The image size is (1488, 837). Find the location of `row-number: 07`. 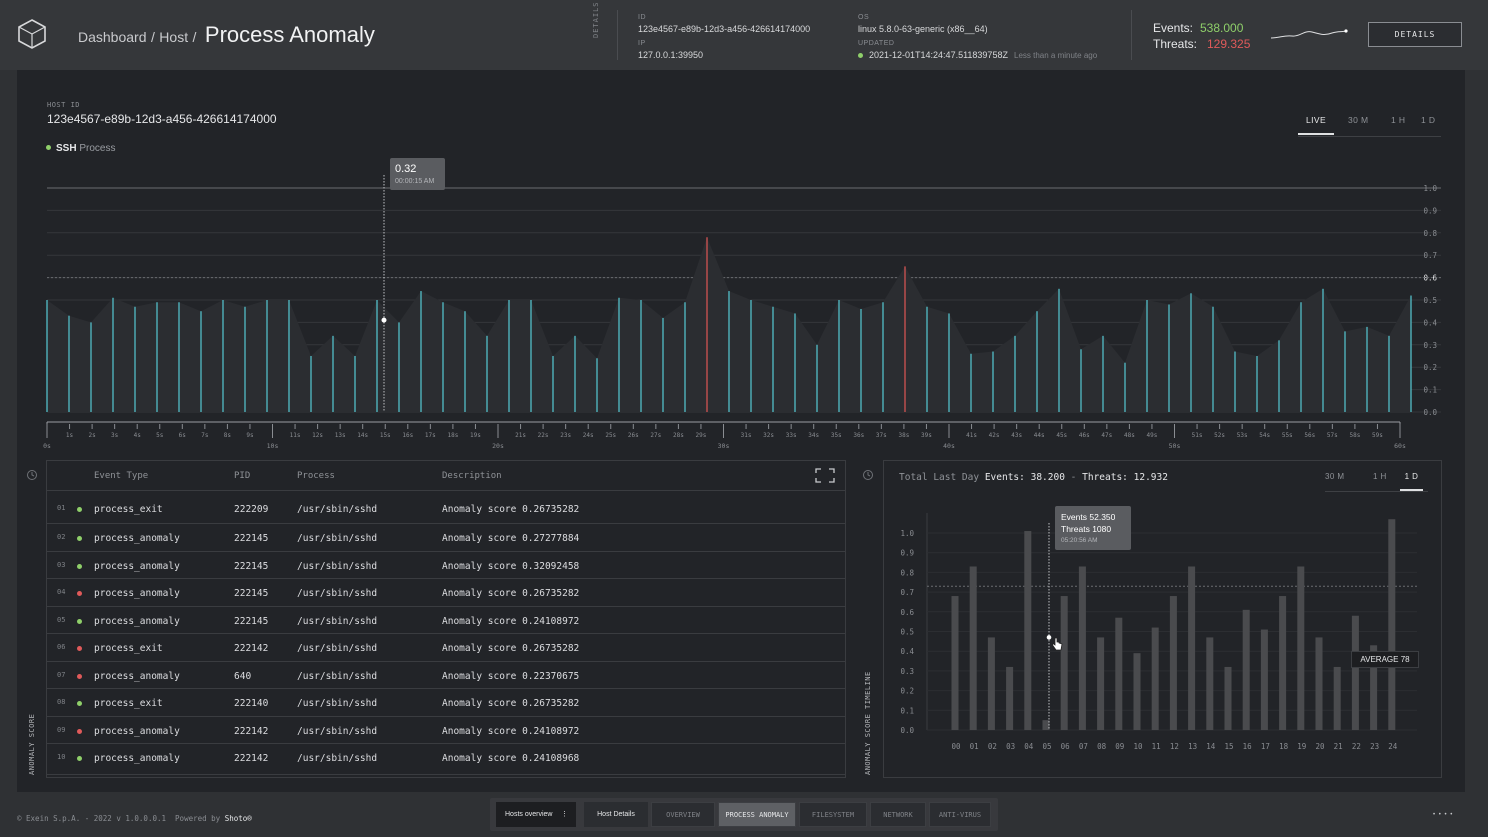

row-number: 07 is located at coordinates (61, 675).